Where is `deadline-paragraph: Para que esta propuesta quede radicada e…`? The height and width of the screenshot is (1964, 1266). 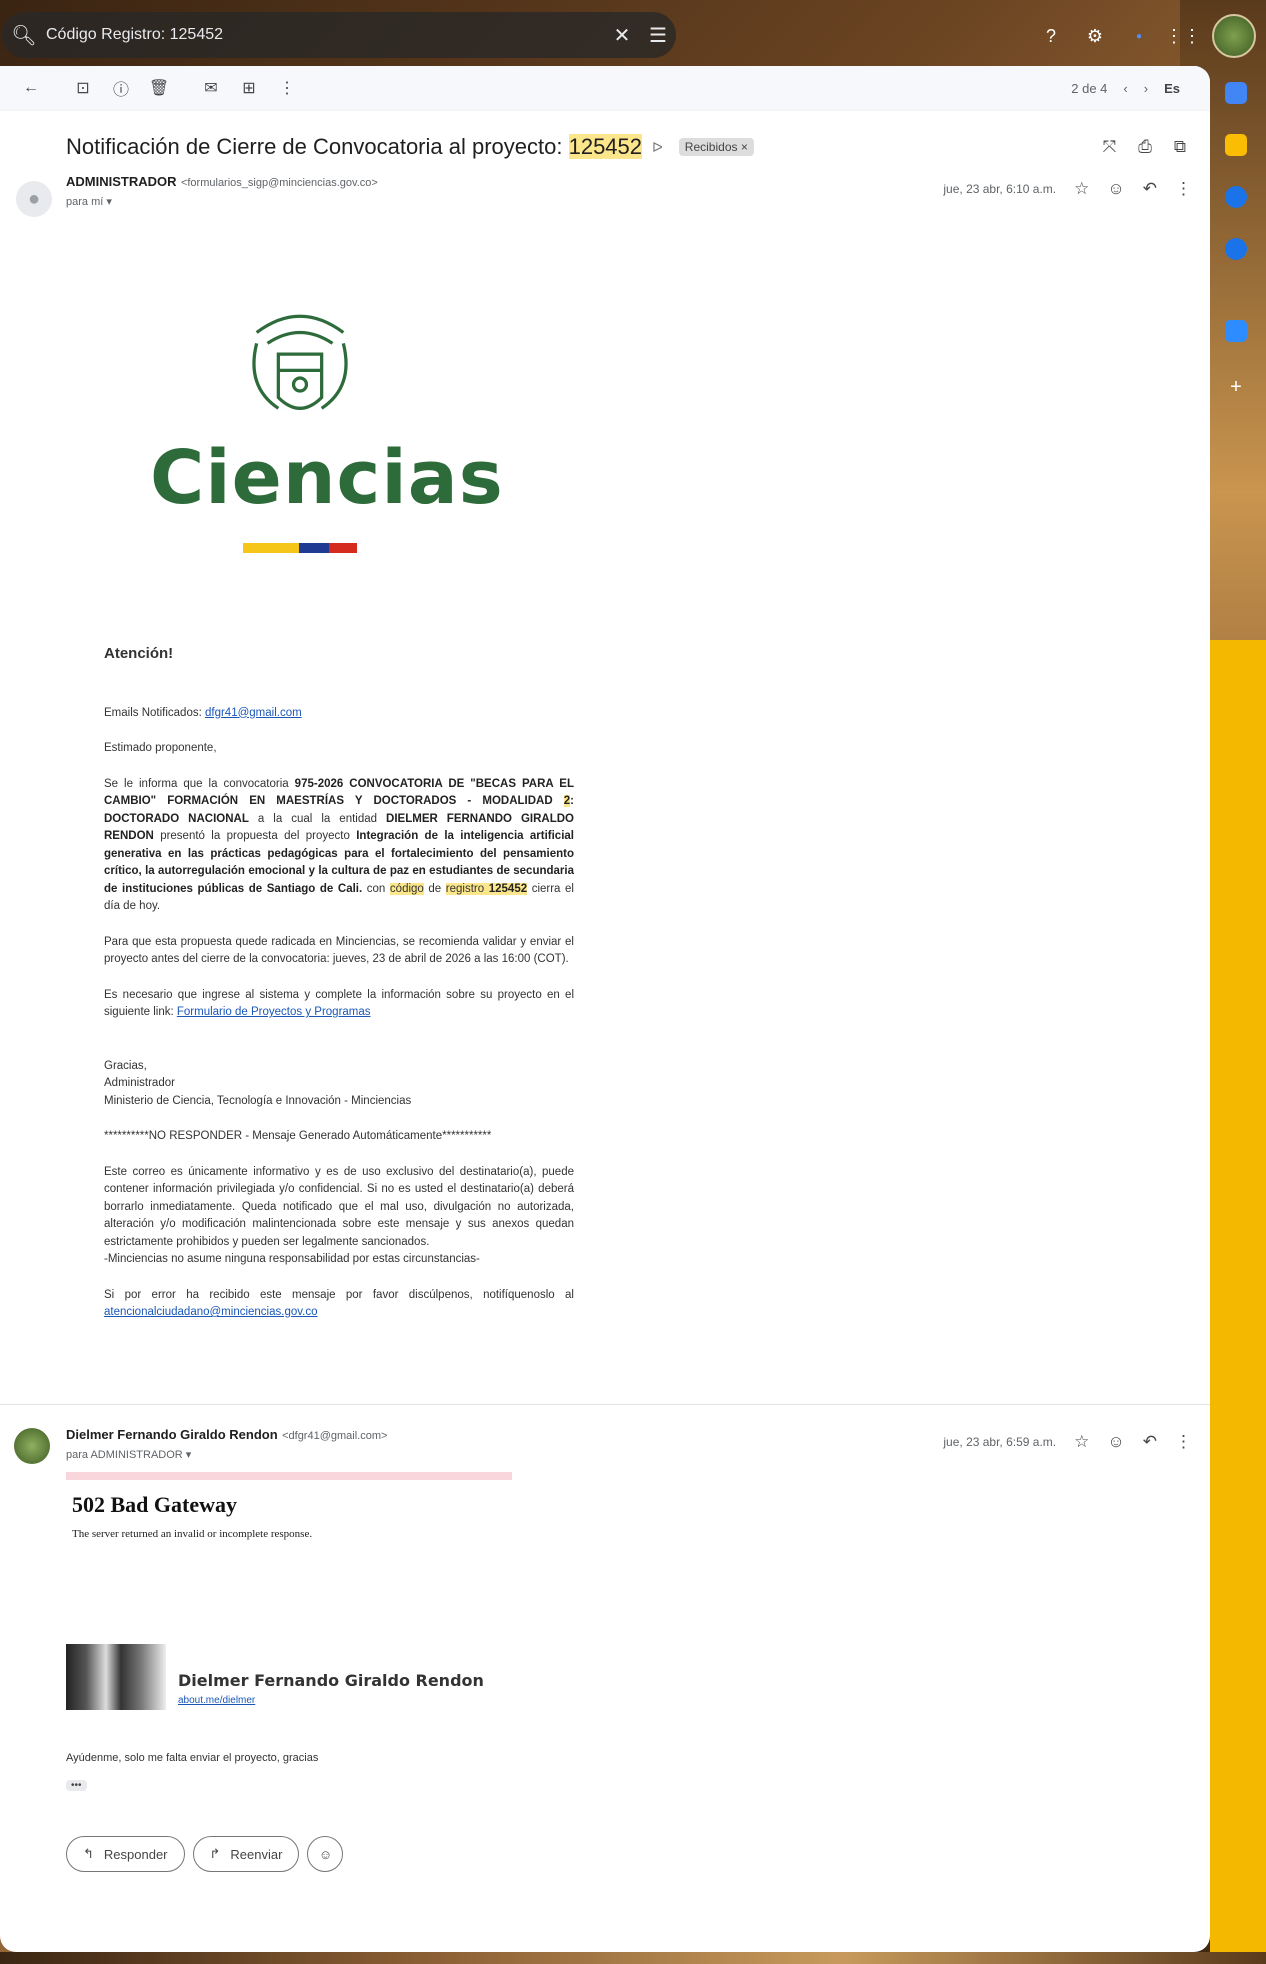
deadline-paragraph: Para que esta propuesta quede radicada e… is located at coordinates (339, 950).